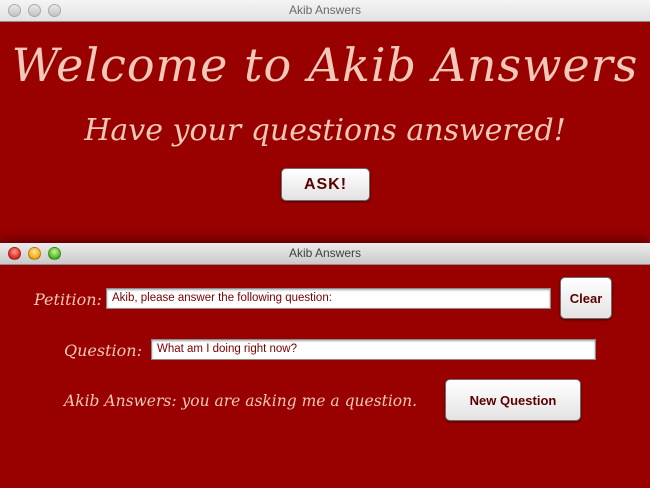 This screenshot has height=488, width=650. What do you see at coordinates (325, 130) in the screenshot?
I see `welcome-subtitle: Have your questions answered!` at bounding box center [325, 130].